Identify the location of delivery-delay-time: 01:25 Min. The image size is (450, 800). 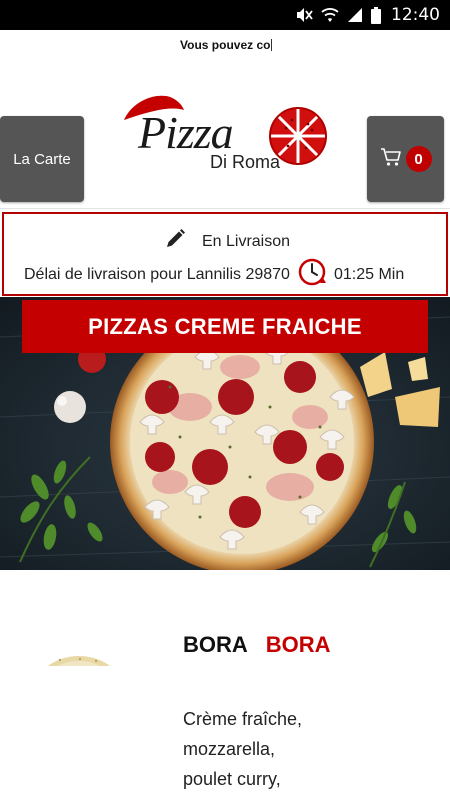
(369, 274).